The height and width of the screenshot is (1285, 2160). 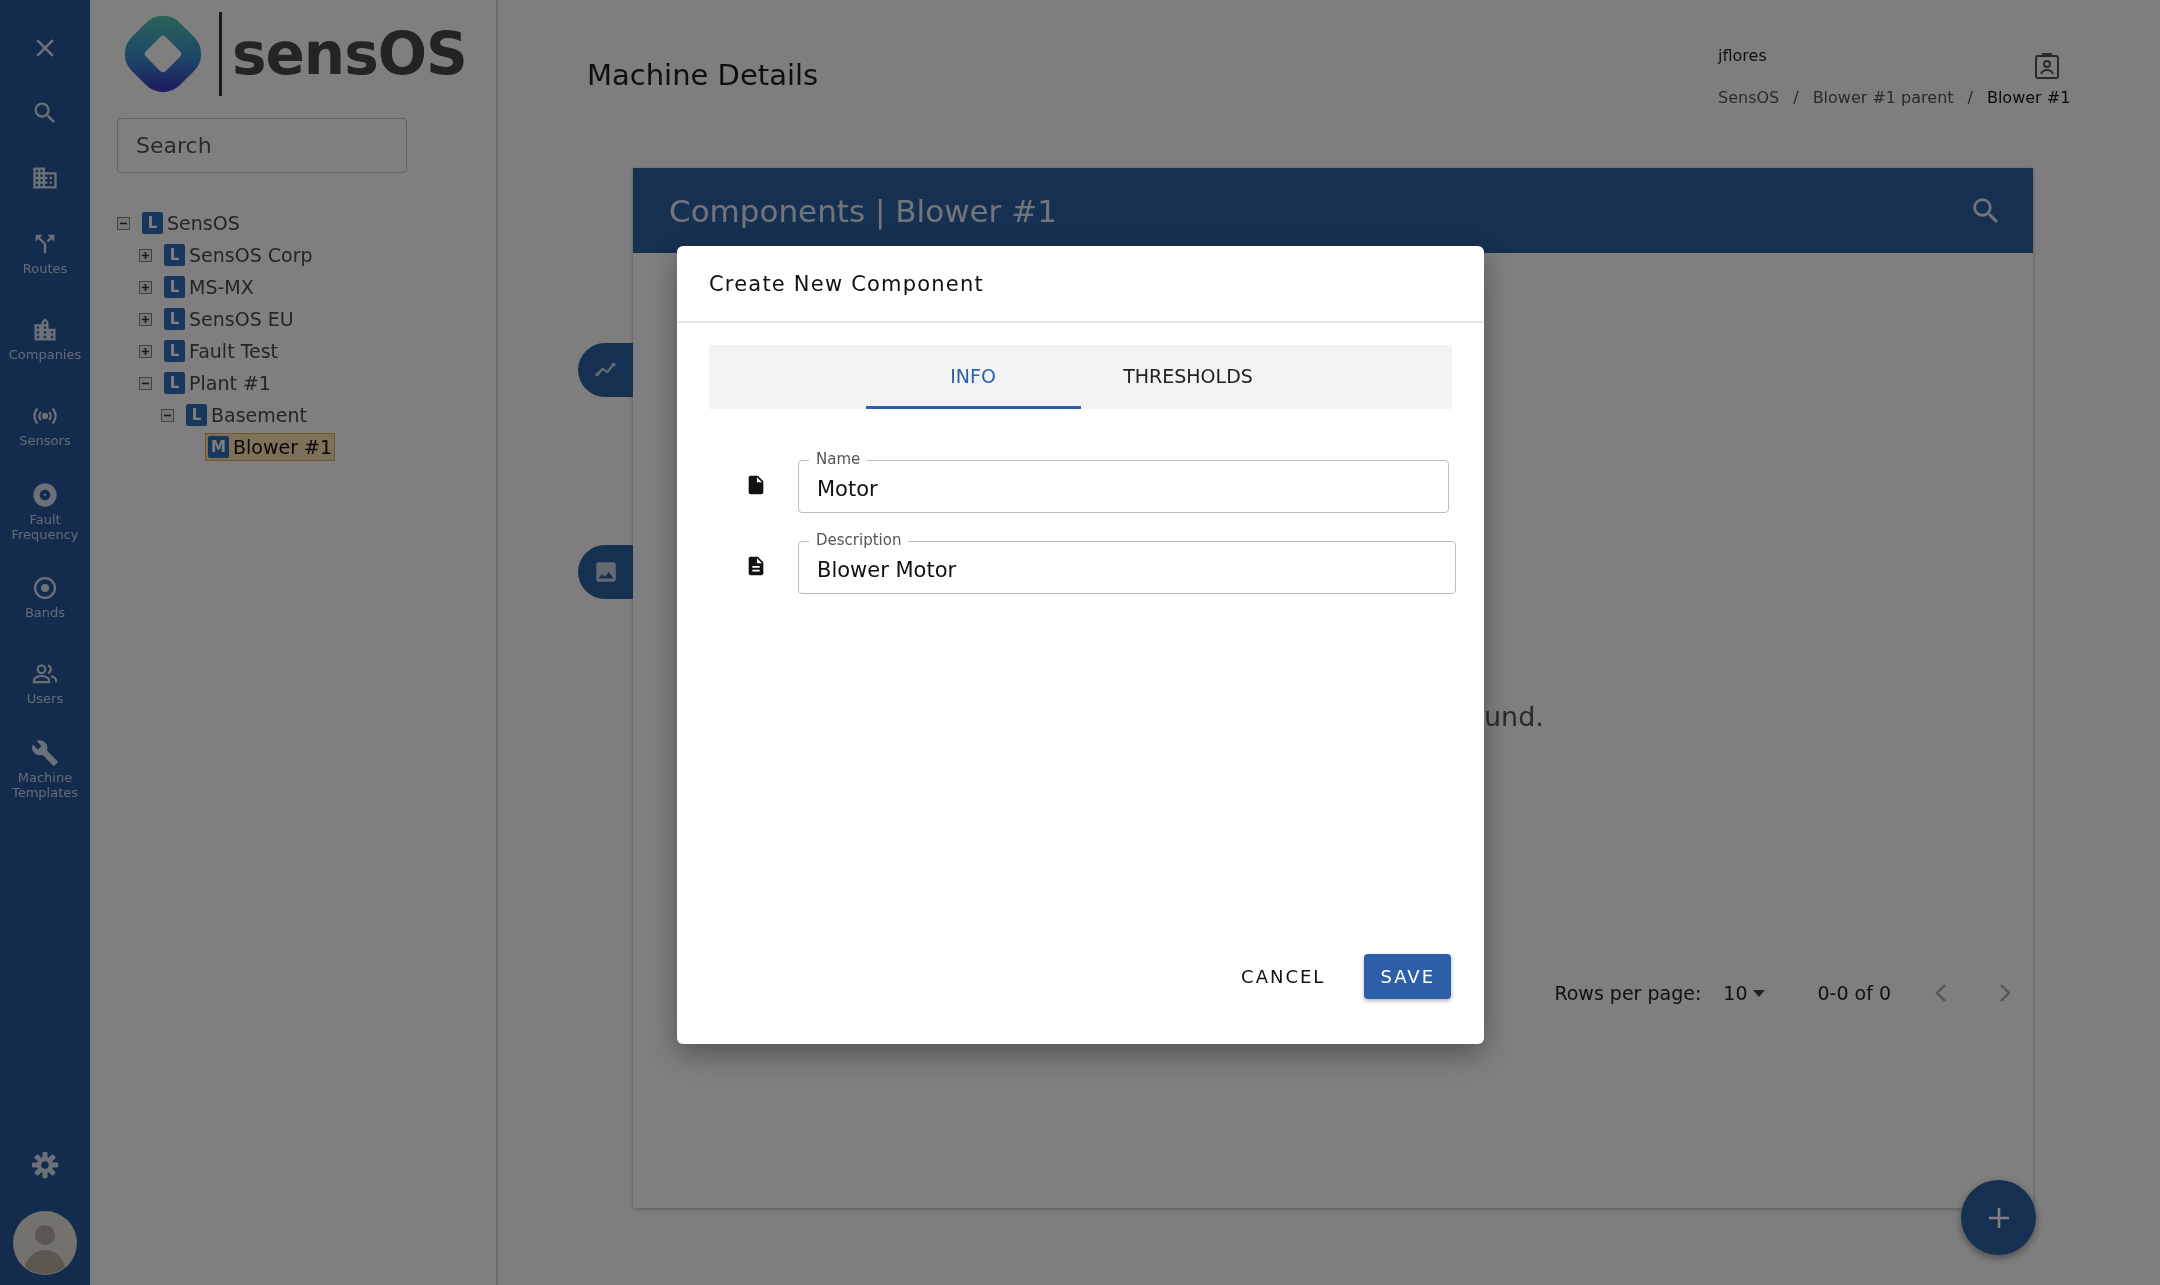 What do you see at coordinates (45, 698) in the screenshot?
I see `nav-label: Users` at bounding box center [45, 698].